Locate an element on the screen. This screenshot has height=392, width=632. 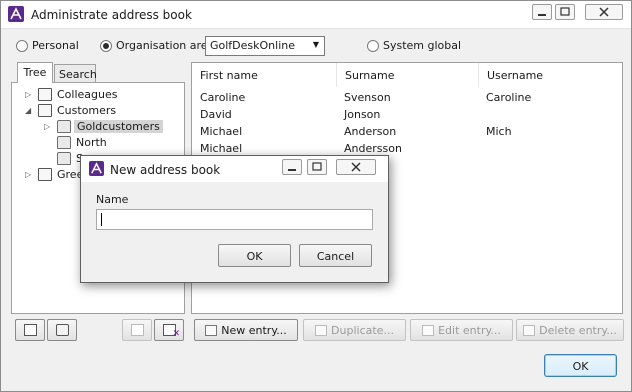
edit-address-book-button is located at coordinates (137, 330).